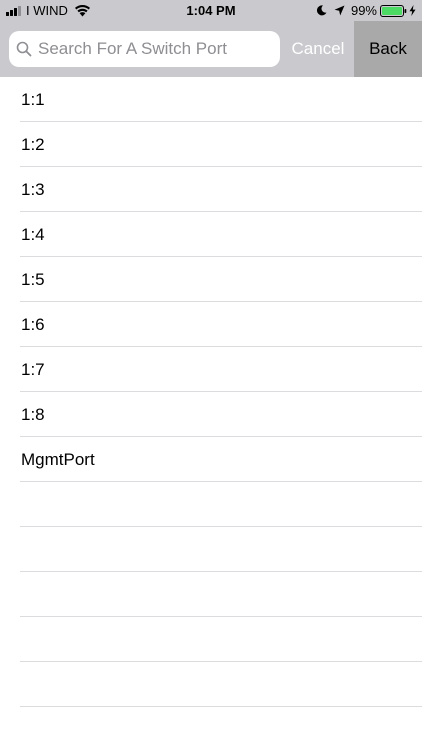  I want to click on port-label: 1:3, so click(33, 189).